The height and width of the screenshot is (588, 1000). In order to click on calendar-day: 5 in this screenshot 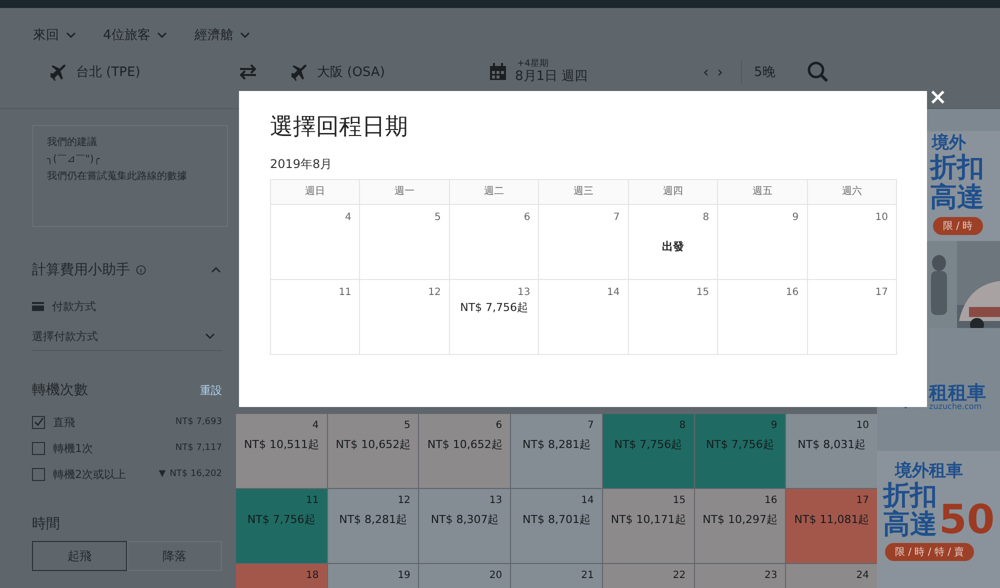, I will do `click(405, 242)`.